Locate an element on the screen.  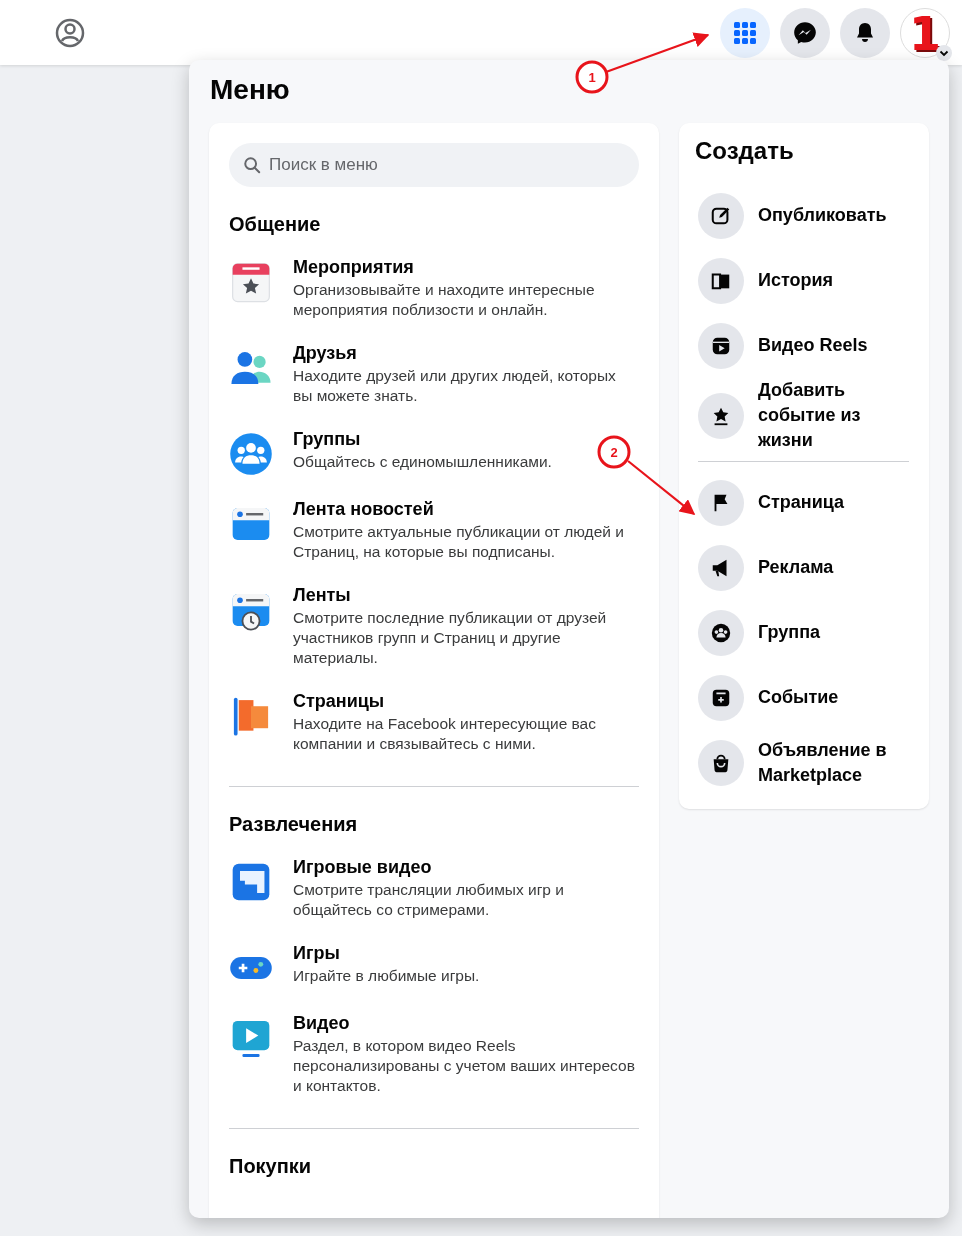
section-heading: Покупки is located at coordinates (271, 1166).